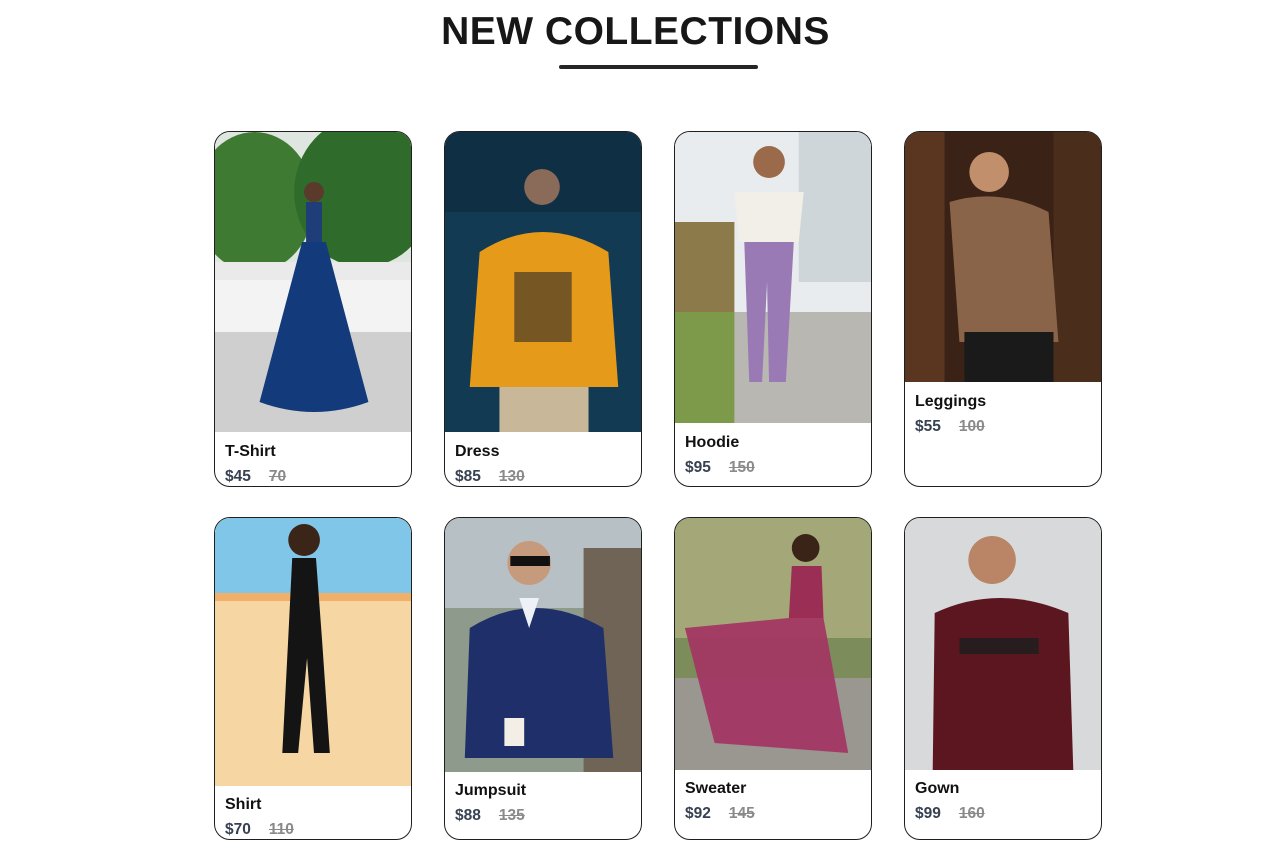 The image size is (1271, 856). I want to click on new-price: $85, so click(468, 476).